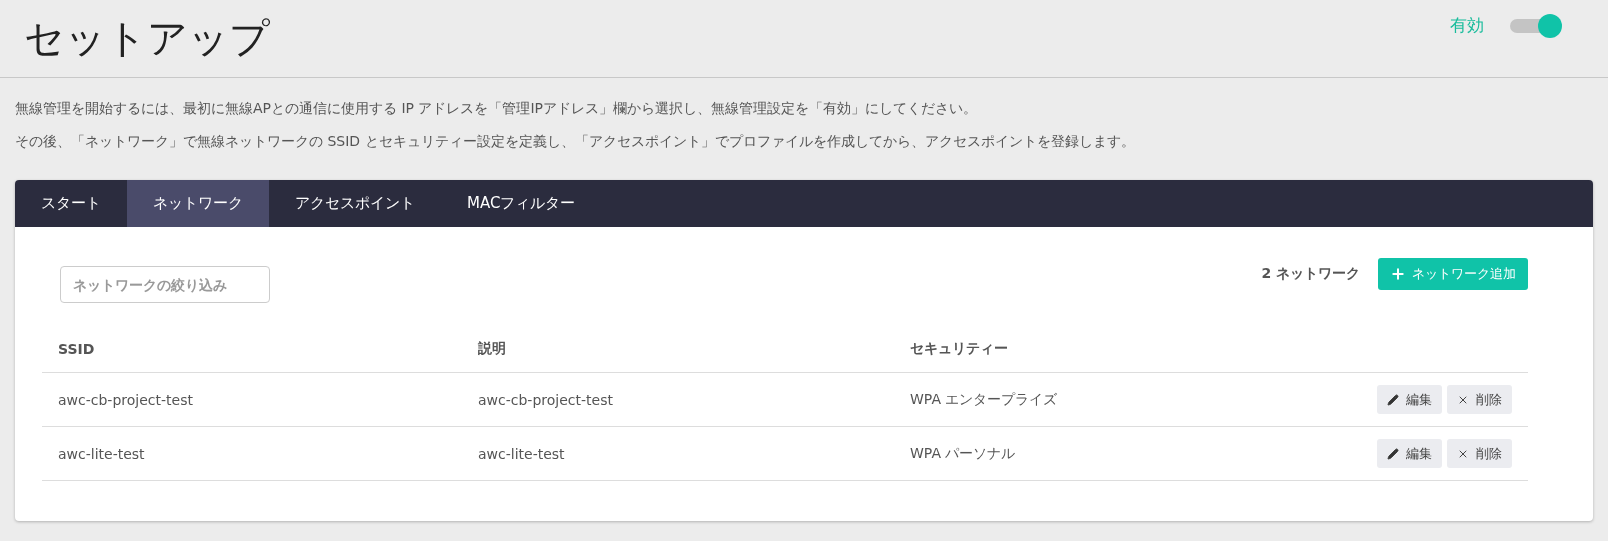  What do you see at coordinates (492, 348) in the screenshot?
I see `column-header: 説明` at bounding box center [492, 348].